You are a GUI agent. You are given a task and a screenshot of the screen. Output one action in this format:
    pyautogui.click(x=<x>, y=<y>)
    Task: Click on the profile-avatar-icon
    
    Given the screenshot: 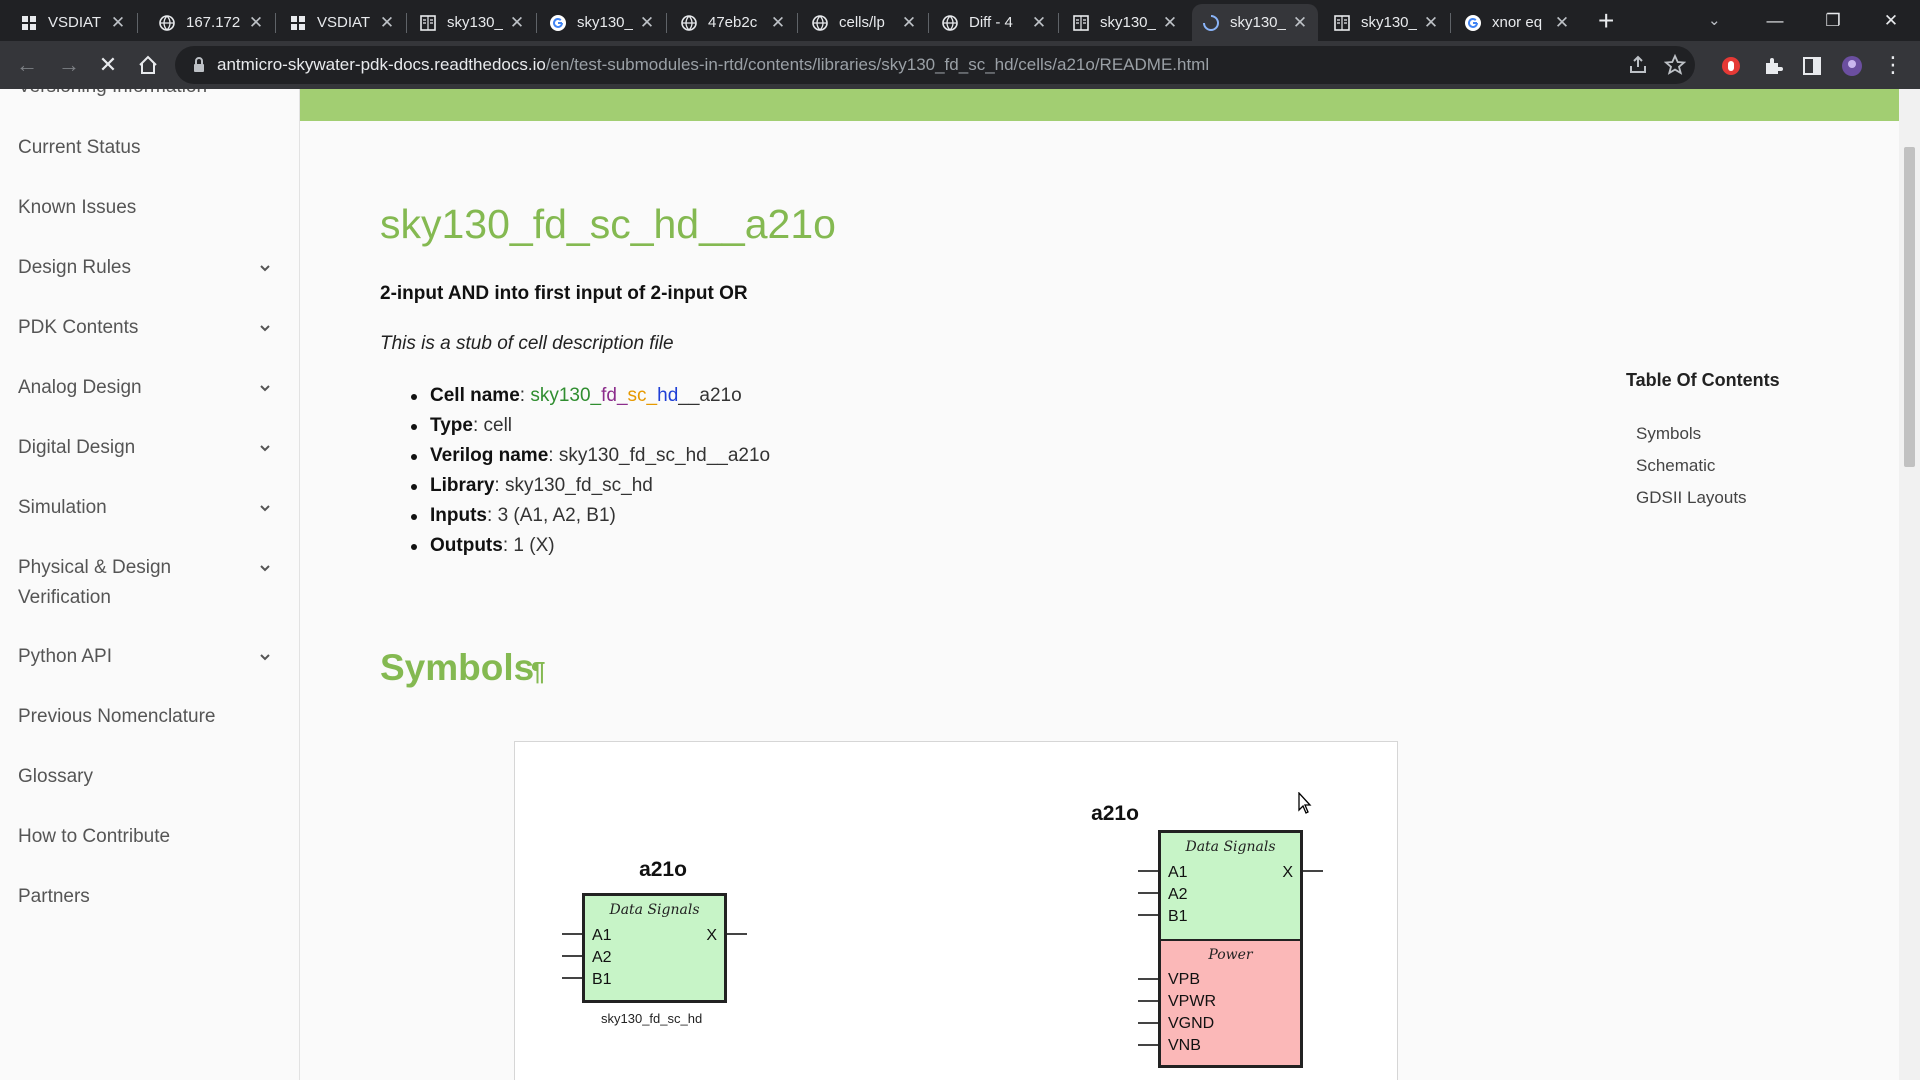 What is the action you would take?
    pyautogui.click(x=1852, y=66)
    